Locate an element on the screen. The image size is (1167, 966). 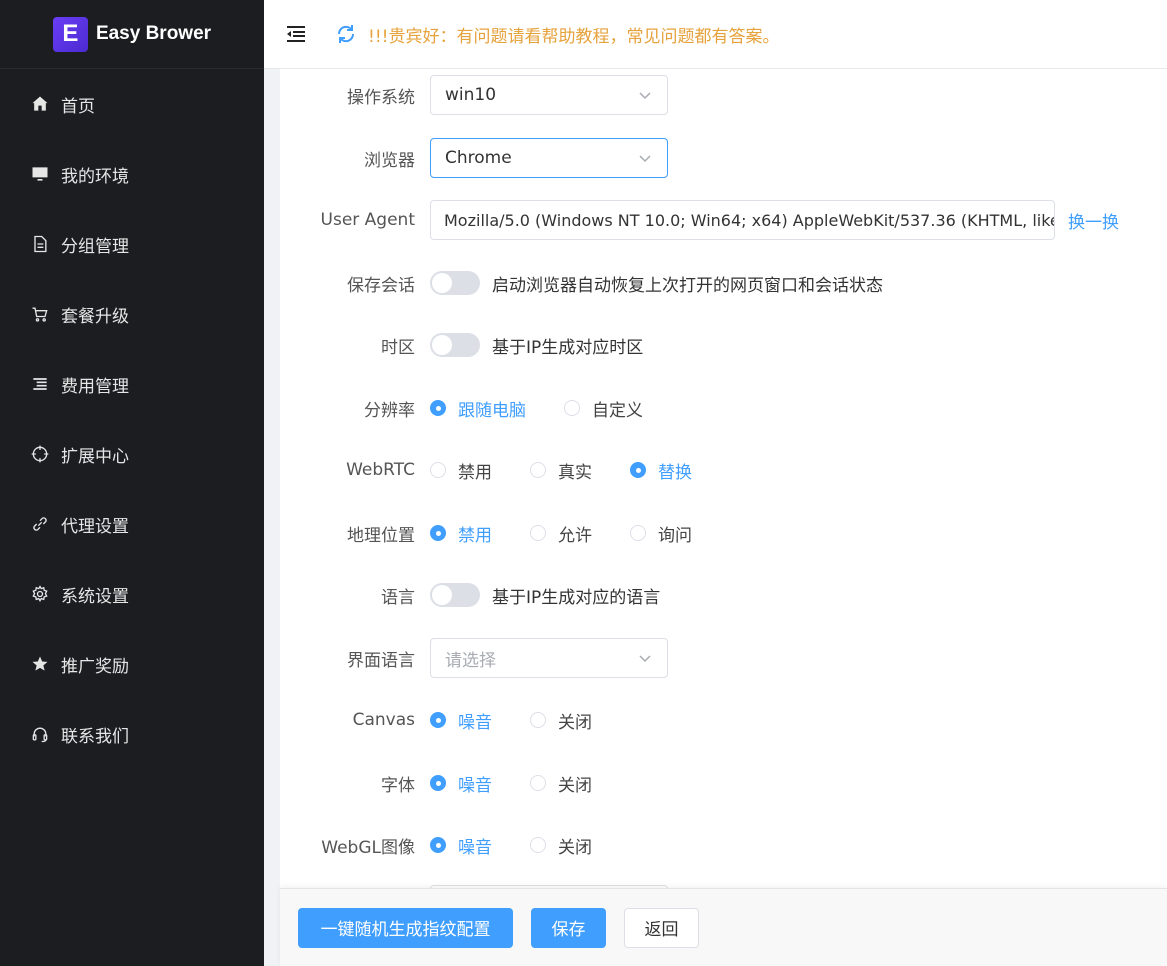
radio-label: 跟随电脑 is located at coordinates (492, 410).